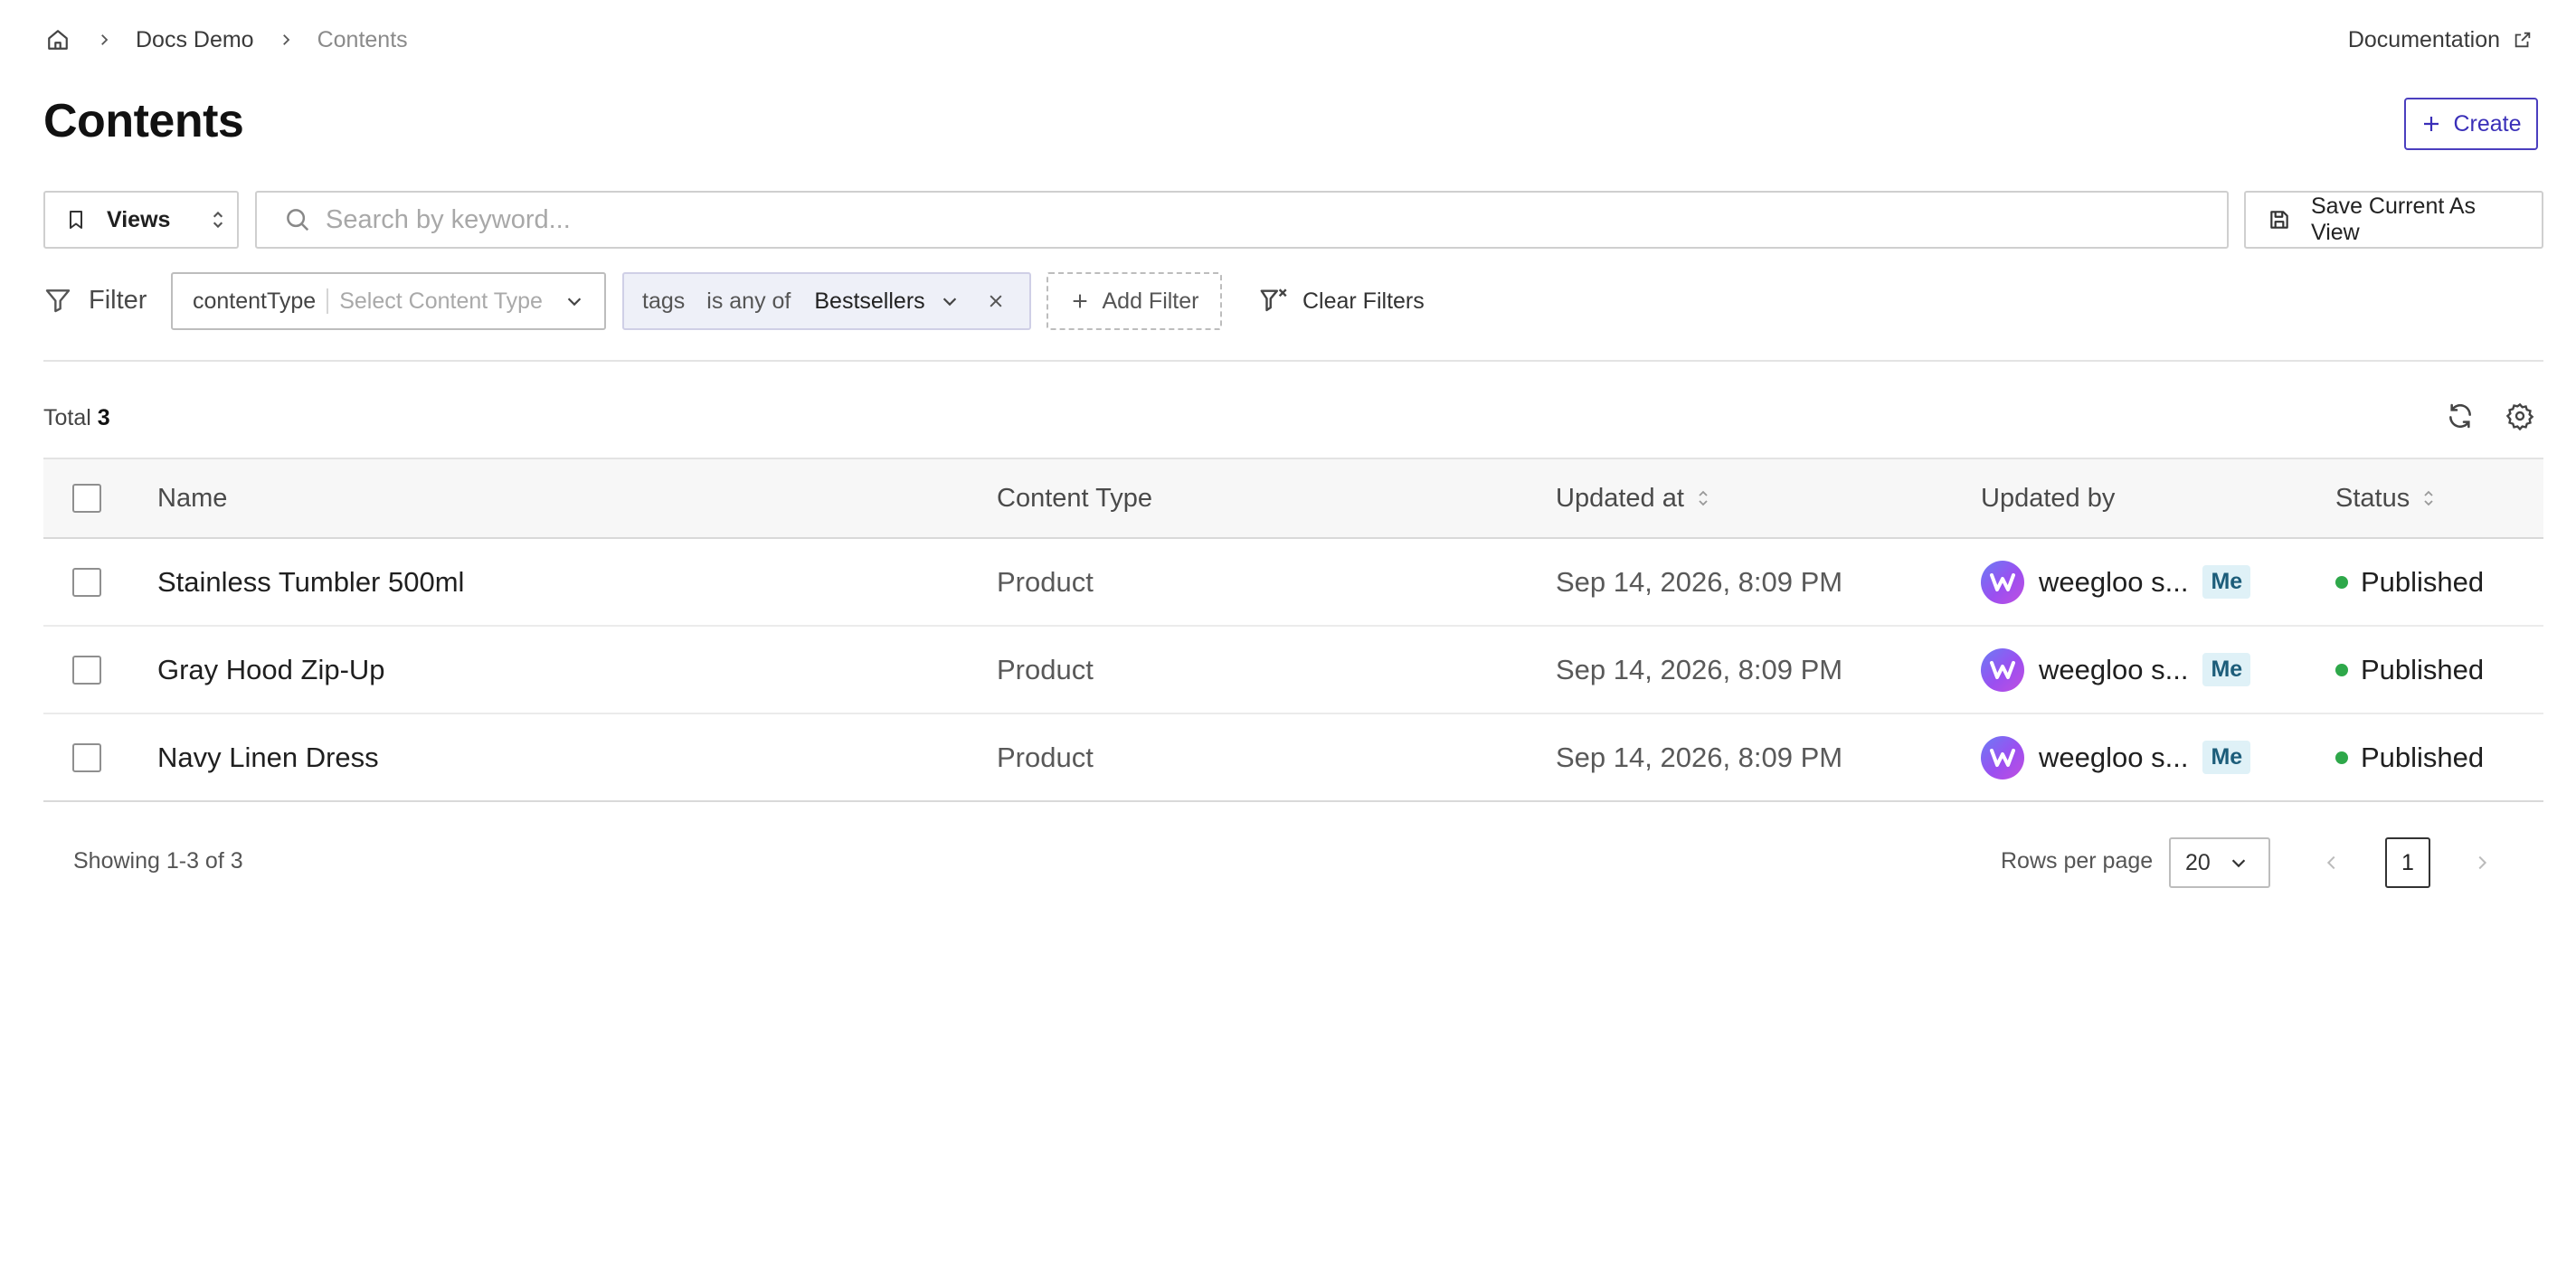 The height and width of the screenshot is (1266, 2576). I want to click on select-all-checkbox, so click(86, 498).